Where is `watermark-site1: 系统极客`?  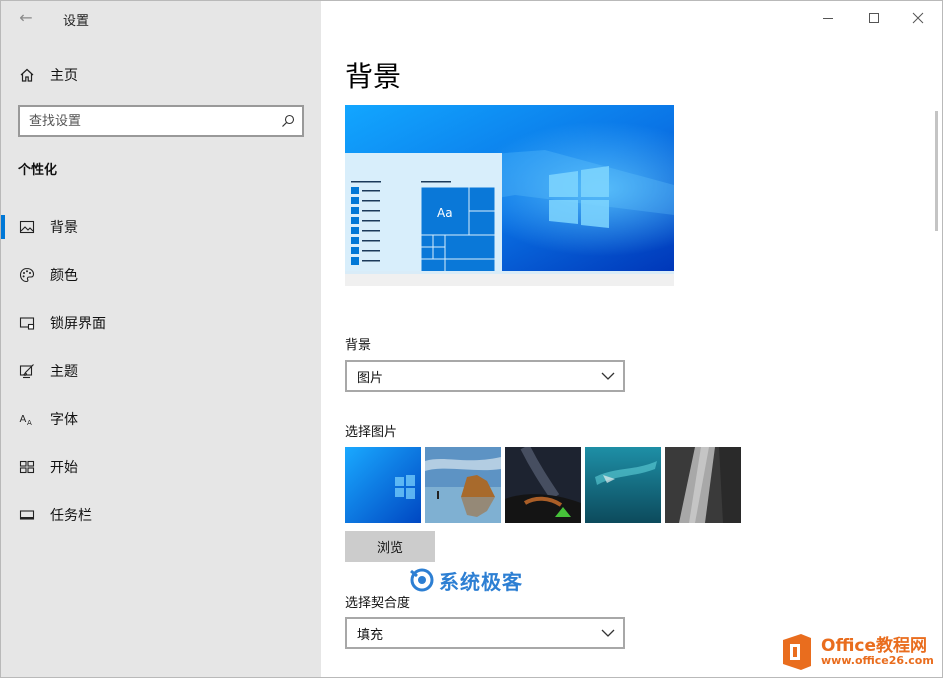
watermark-site1: 系统极客 is located at coordinates (466, 580).